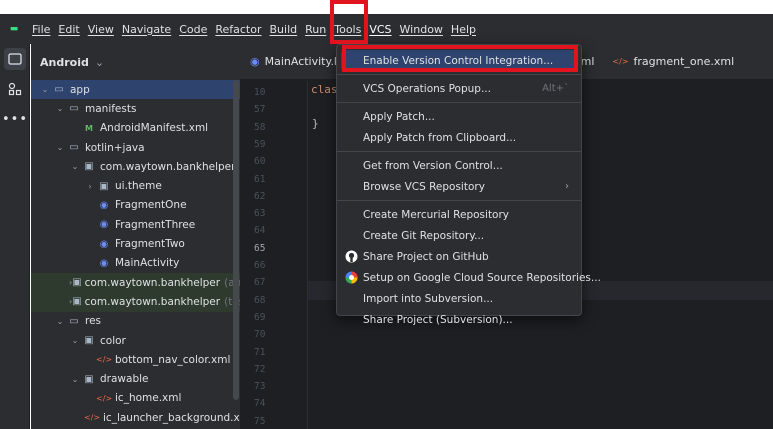 This screenshot has height=429, width=773. I want to click on tree-item: › ▣ ui.theme, so click(135, 185).